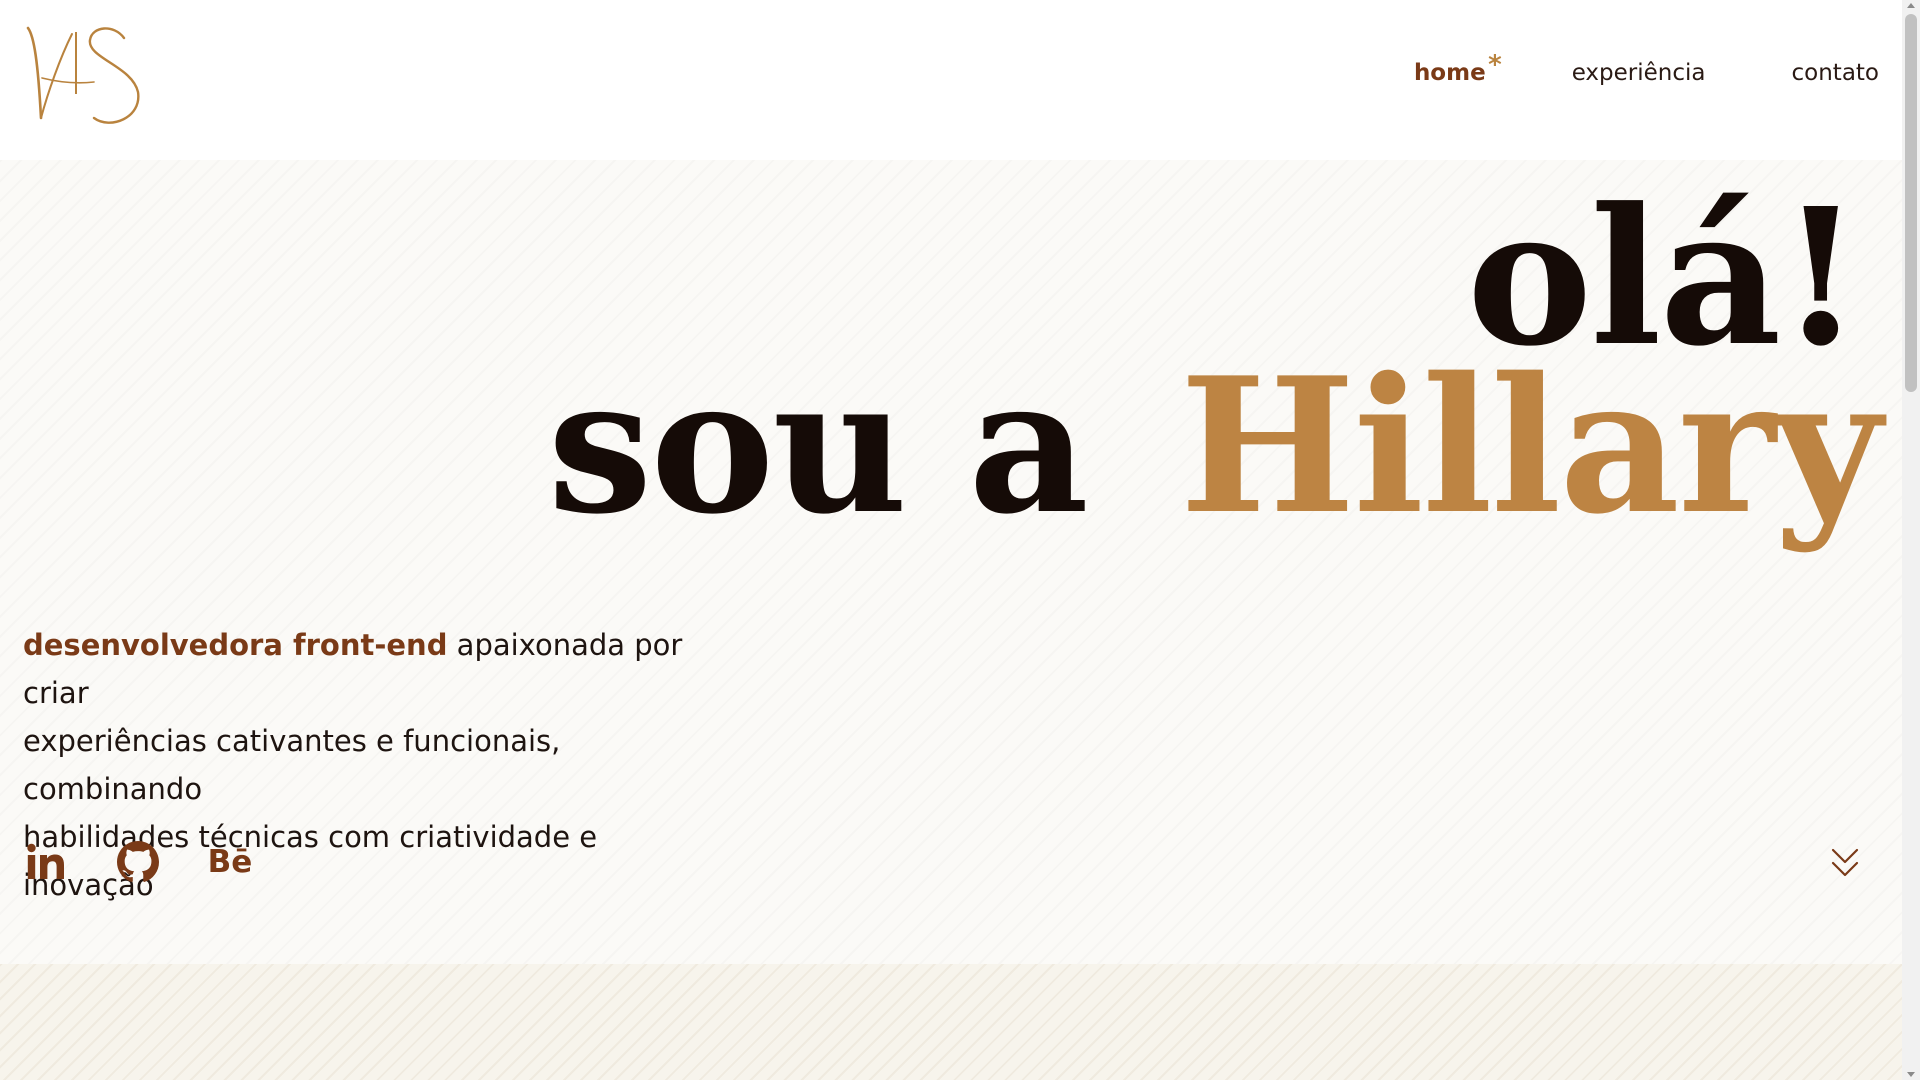  I want to click on behance-icon: Bē, so click(230, 862).